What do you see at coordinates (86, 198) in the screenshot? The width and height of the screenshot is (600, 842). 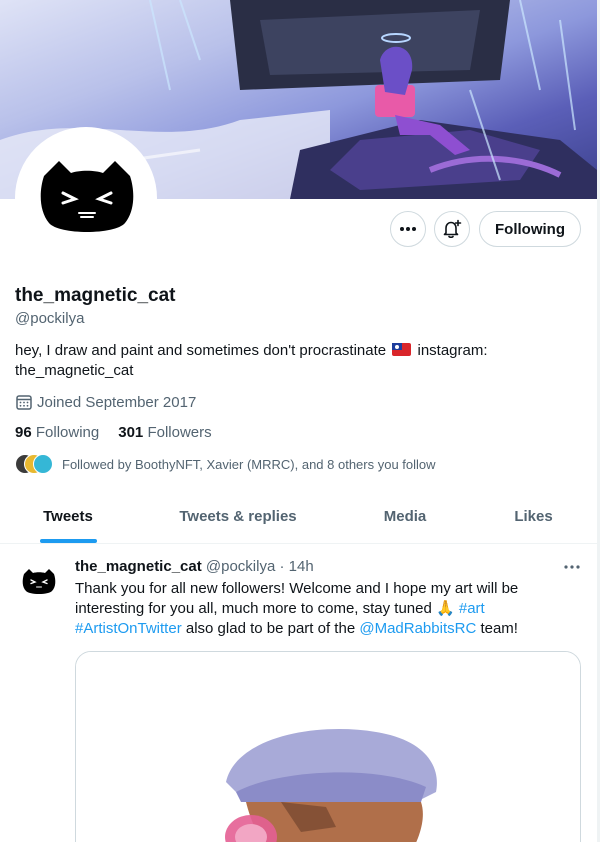 I see `profile-avatar` at bounding box center [86, 198].